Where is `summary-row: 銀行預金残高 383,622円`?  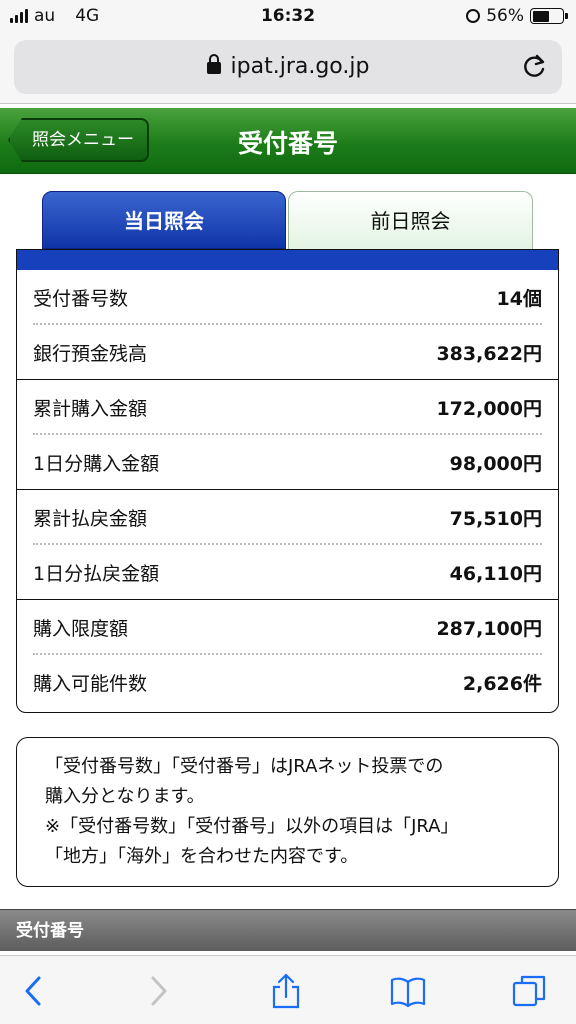
summary-row: 銀行預金残高 383,622円 is located at coordinates (287, 352).